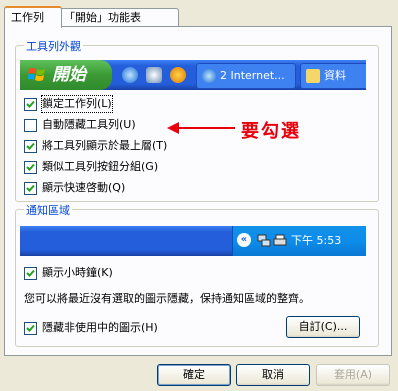 This screenshot has height=391, width=398. I want to click on lock-taskbar-label: 鎖定工作列(L), so click(77, 104).